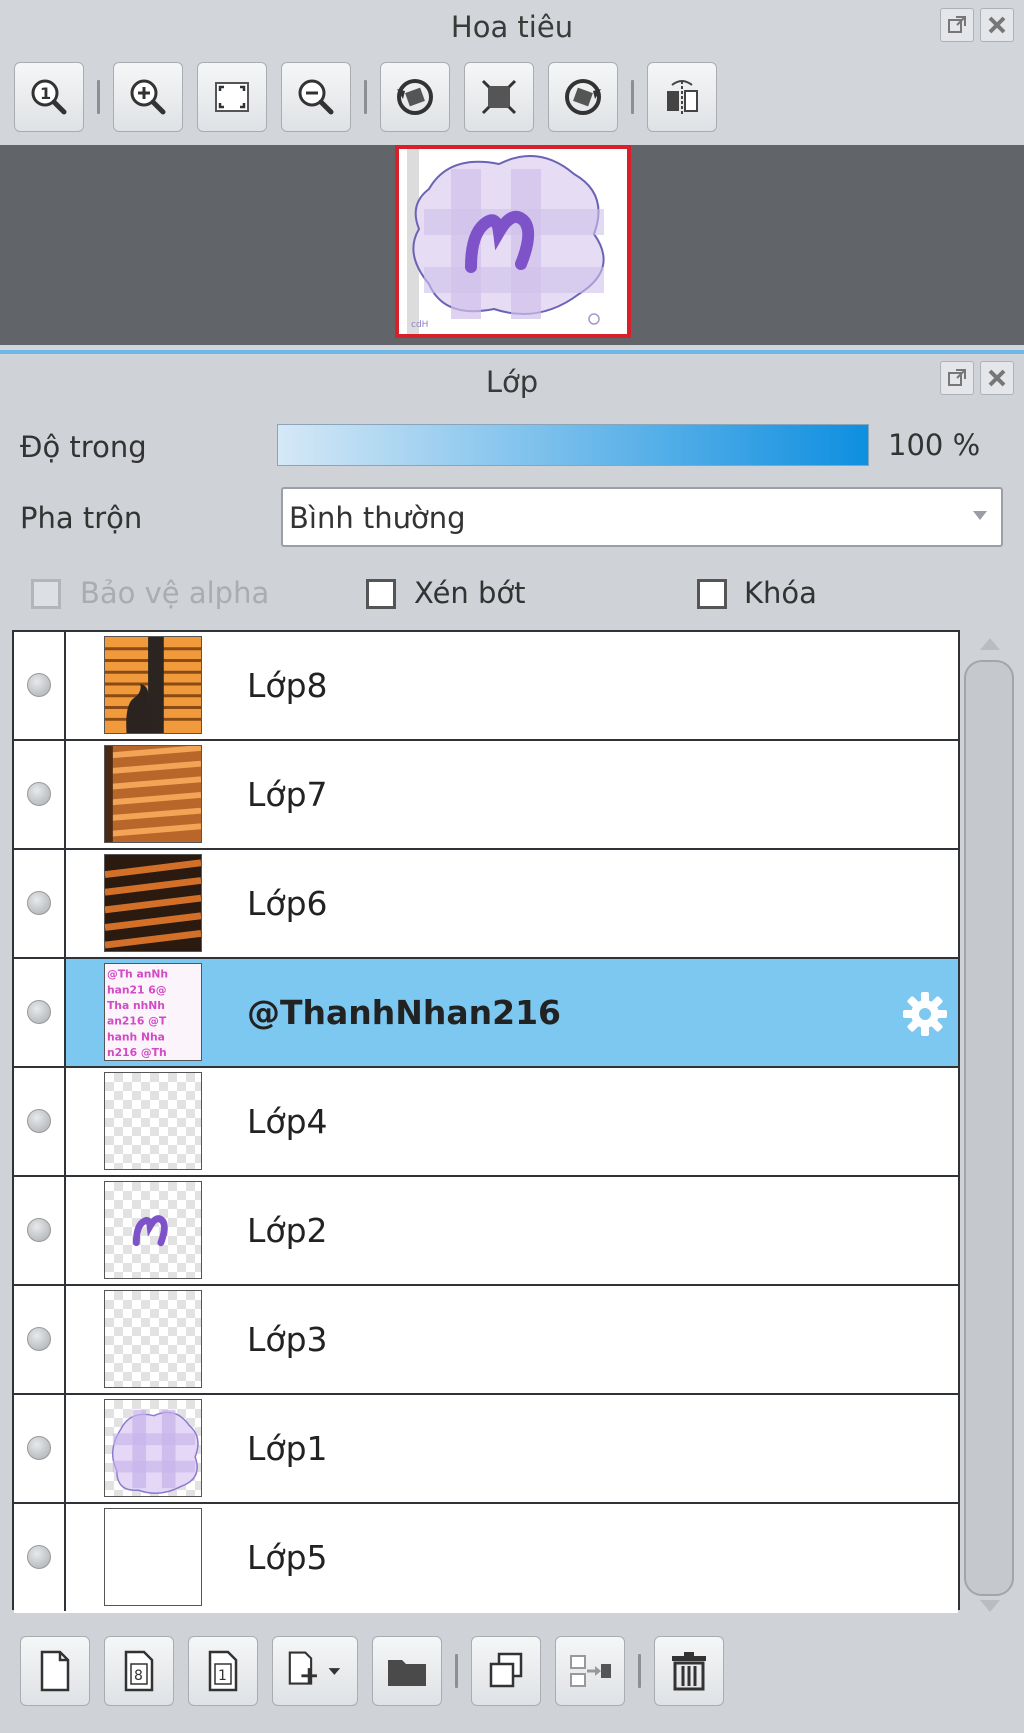  What do you see at coordinates (470, 593) in the screenshot?
I see `clipping-label: Xén bớt` at bounding box center [470, 593].